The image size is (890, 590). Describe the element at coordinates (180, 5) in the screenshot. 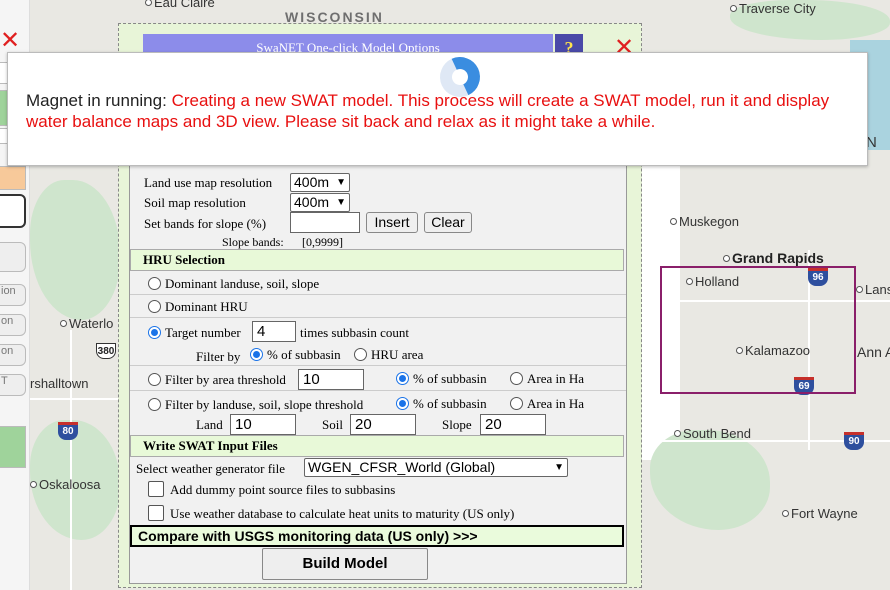

I see `city-eau-claire: Eau Claire` at that location.